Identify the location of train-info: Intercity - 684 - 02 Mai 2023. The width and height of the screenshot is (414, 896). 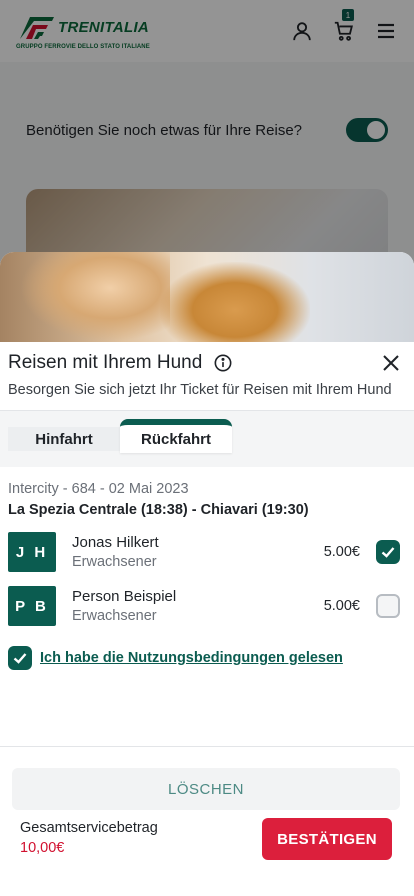
(98, 489).